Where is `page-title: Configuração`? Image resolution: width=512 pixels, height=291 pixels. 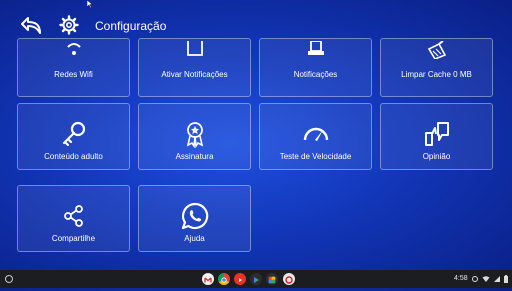 page-title: Configuração is located at coordinates (131, 26).